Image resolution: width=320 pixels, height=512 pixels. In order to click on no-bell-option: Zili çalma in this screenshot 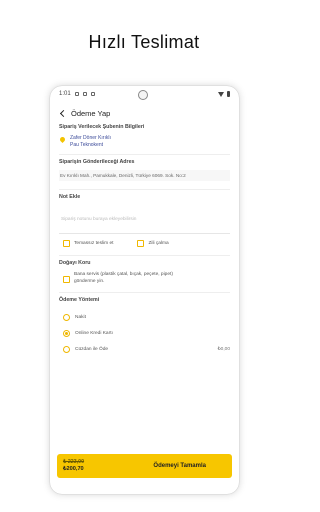, I will do `click(153, 243)`.